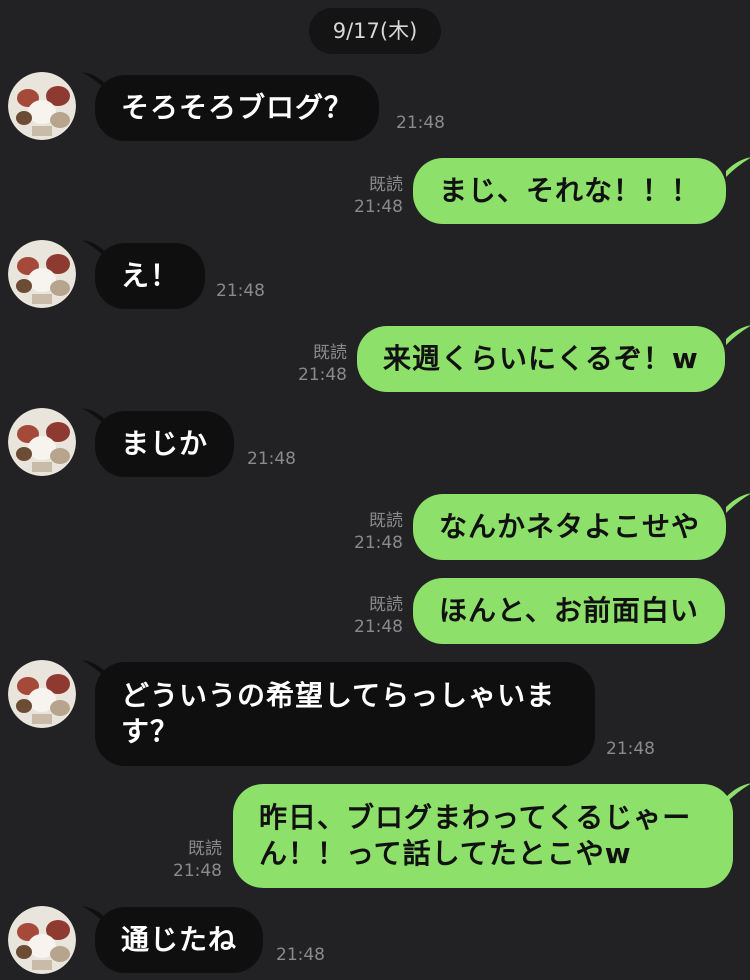 The width and height of the screenshot is (750, 980). Describe the element at coordinates (345, 714) in the screenshot. I see `message-bubble-incoming: どういうの希望してらっしゃいます？` at that location.